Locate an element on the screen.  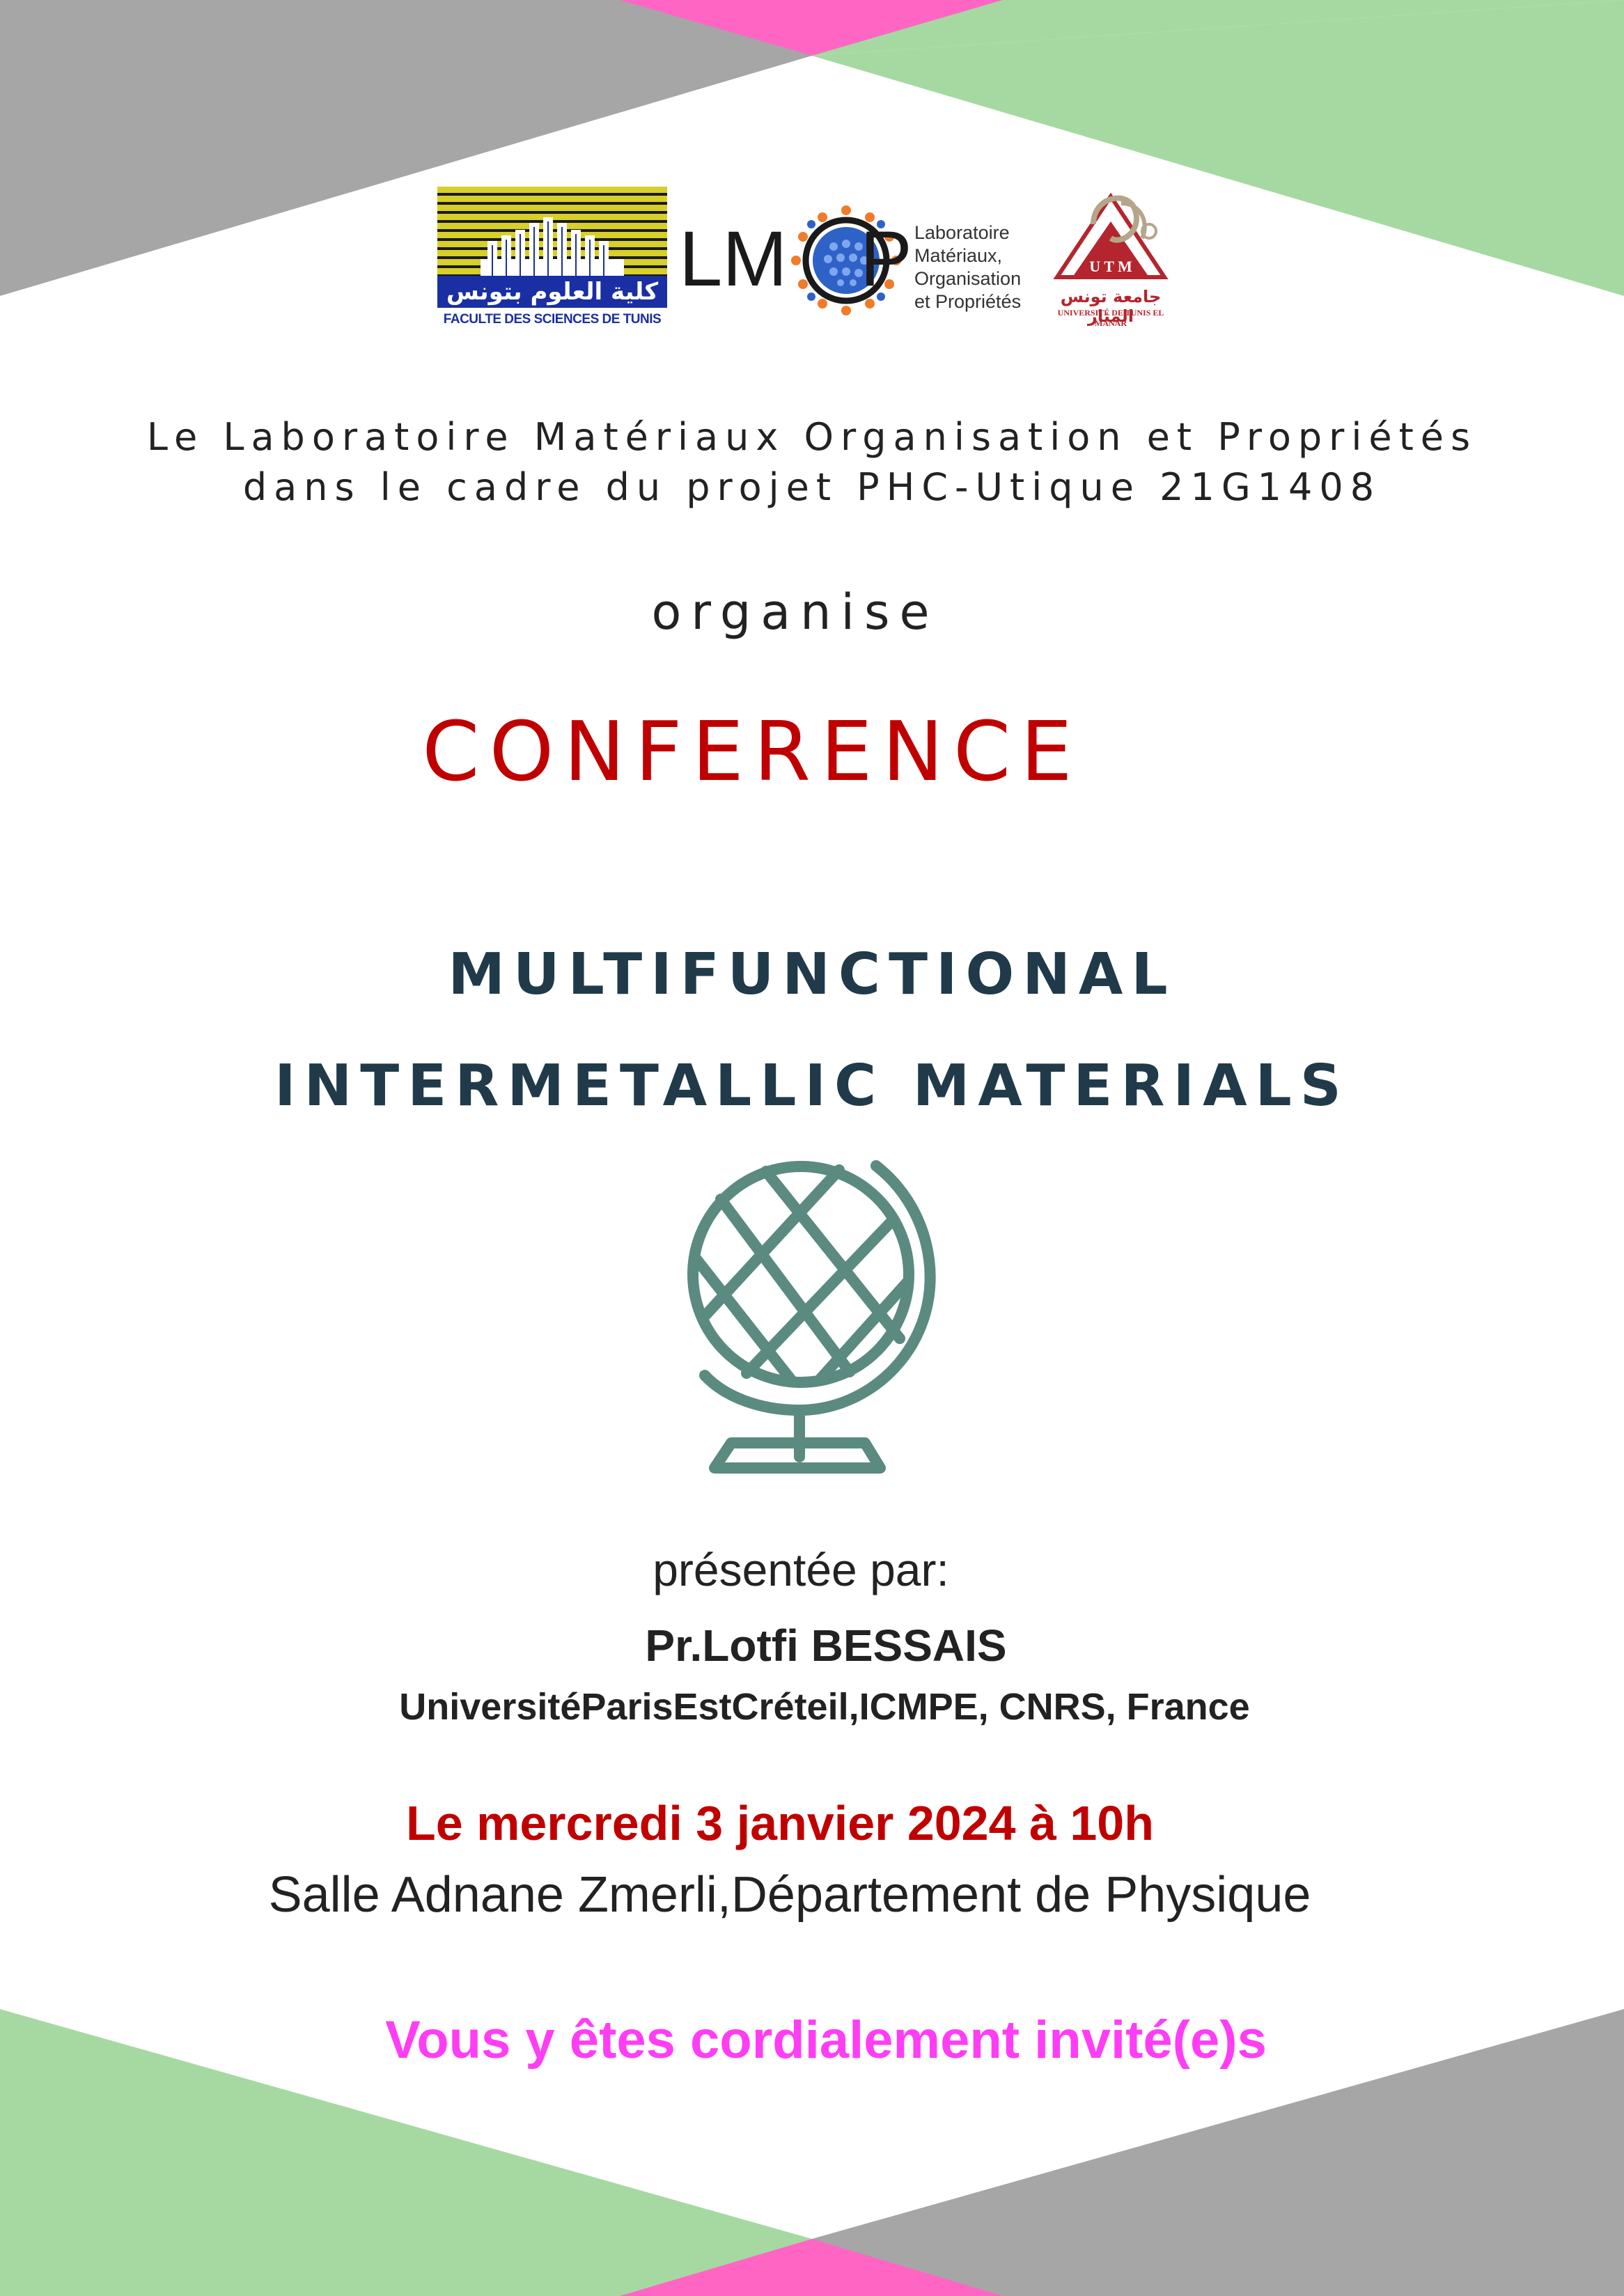
lmop-letters: LM is located at coordinates (733, 258).